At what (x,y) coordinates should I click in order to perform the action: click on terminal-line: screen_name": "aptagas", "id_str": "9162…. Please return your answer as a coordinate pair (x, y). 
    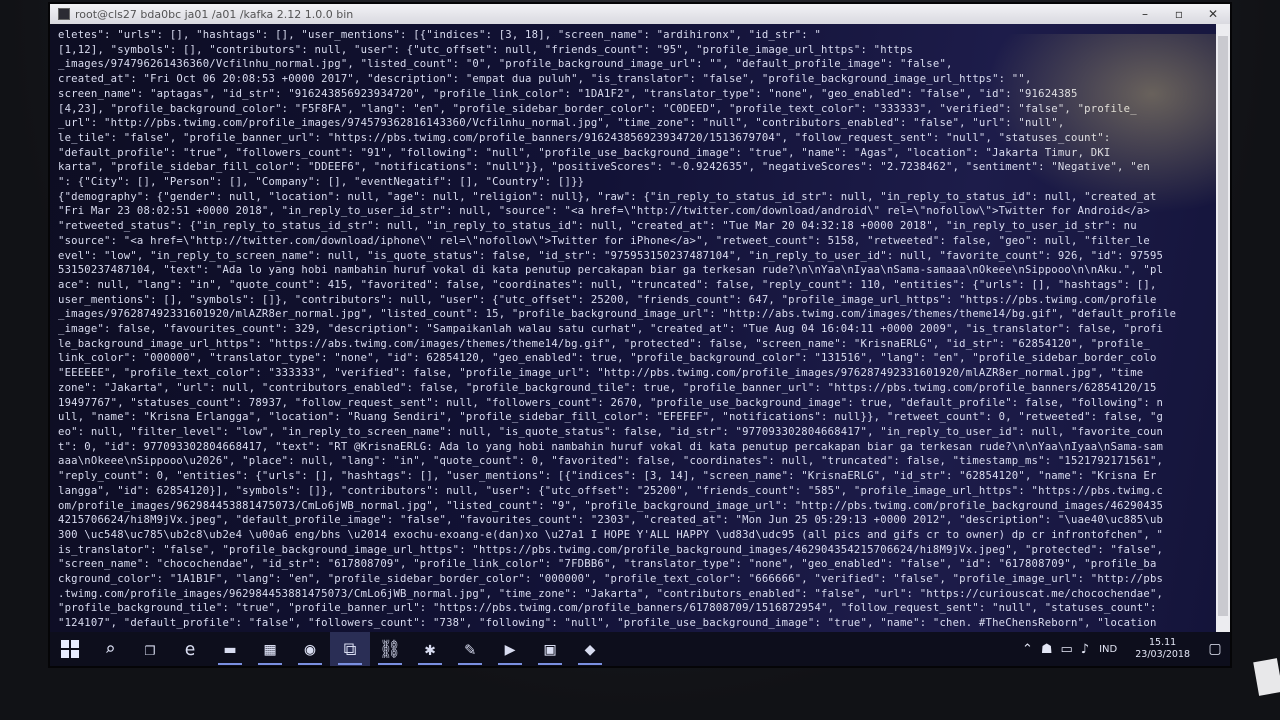
    Looking at the image, I should click on (568, 93).